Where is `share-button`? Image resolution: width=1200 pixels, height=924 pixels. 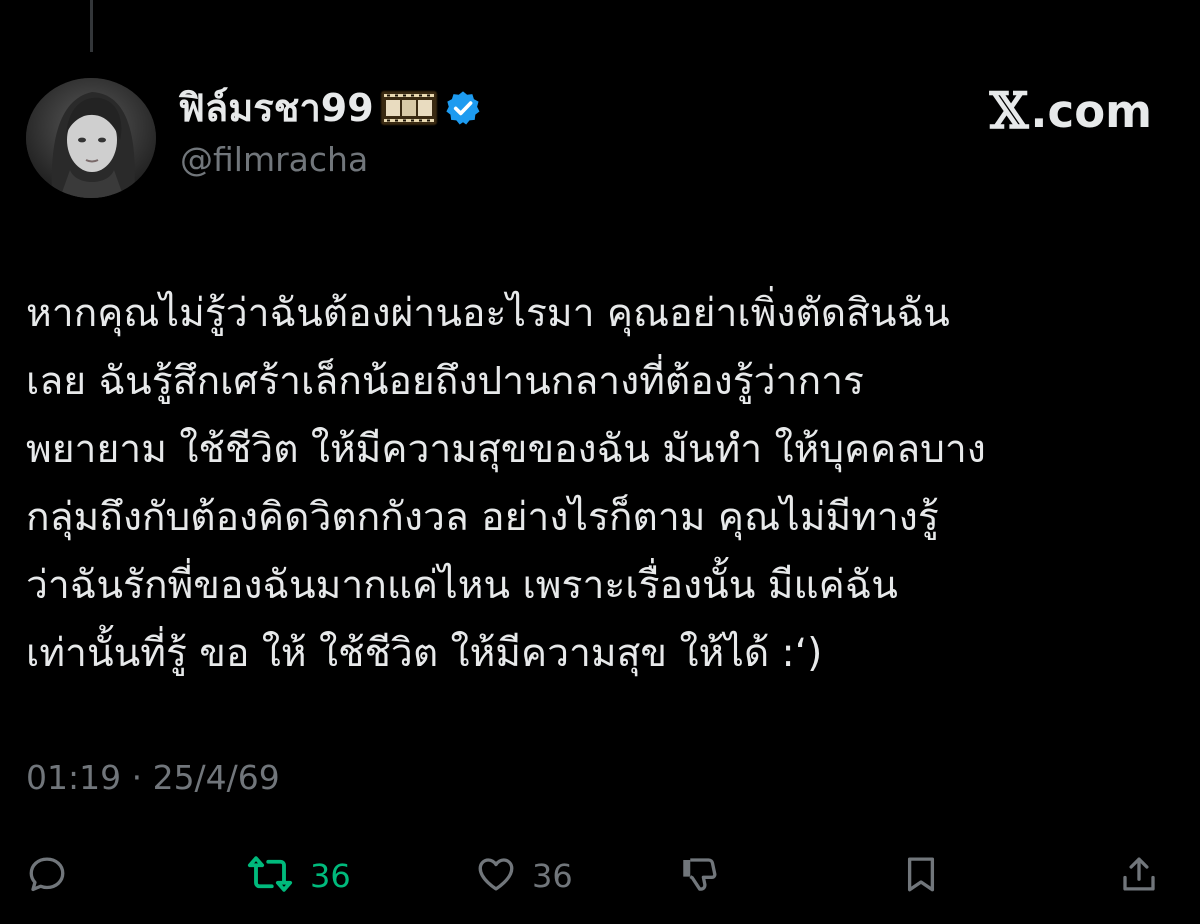 share-button is located at coordinates (1139, 876).